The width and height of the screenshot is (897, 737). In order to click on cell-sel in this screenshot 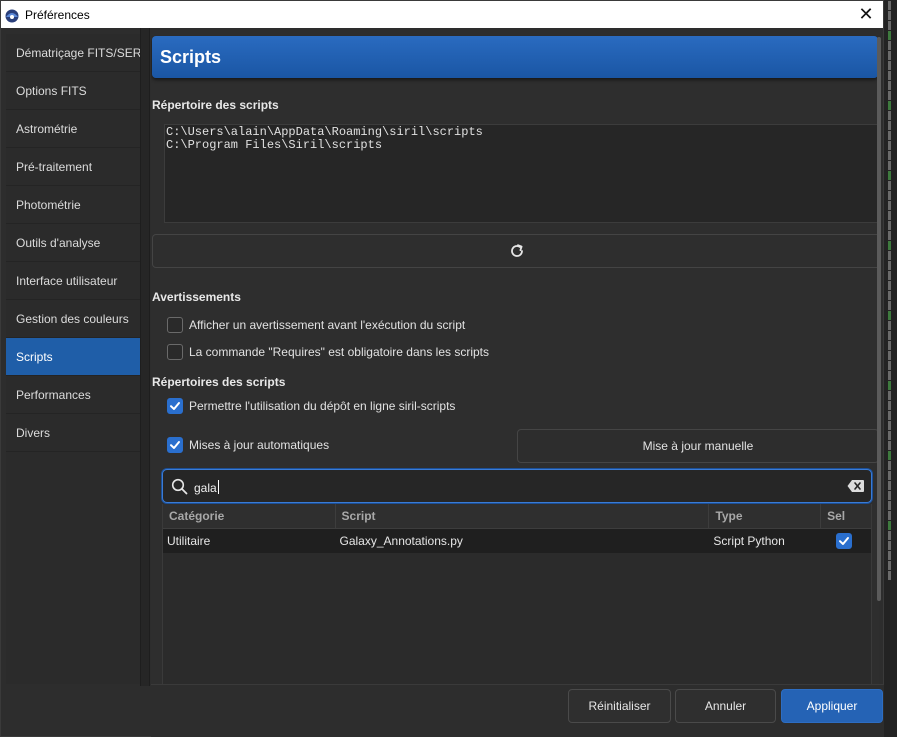, I will do `click(846, 541)`.